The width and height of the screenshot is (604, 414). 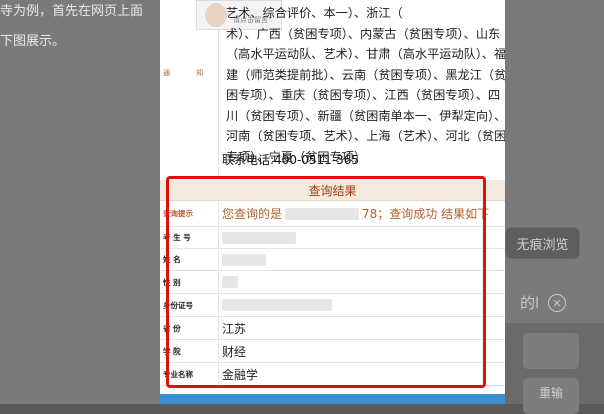 What do you see at coordinates (529, 302) in the screenshot?
I see `keyboard-candidate-word: 的l` at bounding box center [529, 302].